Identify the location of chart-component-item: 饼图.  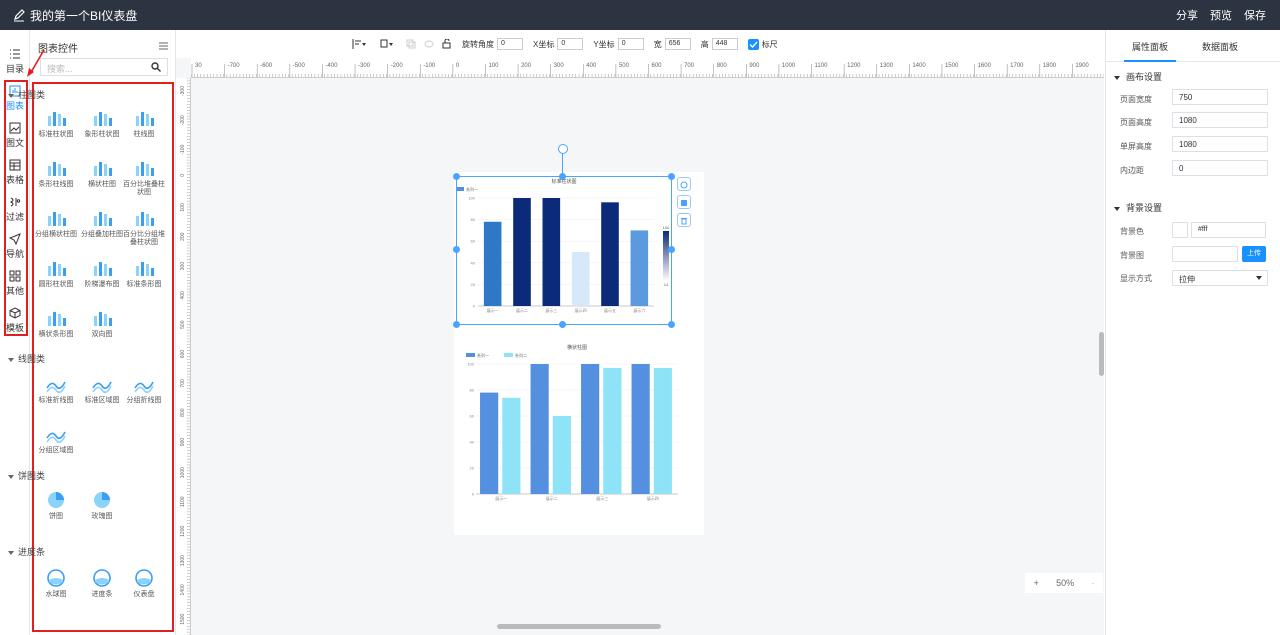
(56, 505).